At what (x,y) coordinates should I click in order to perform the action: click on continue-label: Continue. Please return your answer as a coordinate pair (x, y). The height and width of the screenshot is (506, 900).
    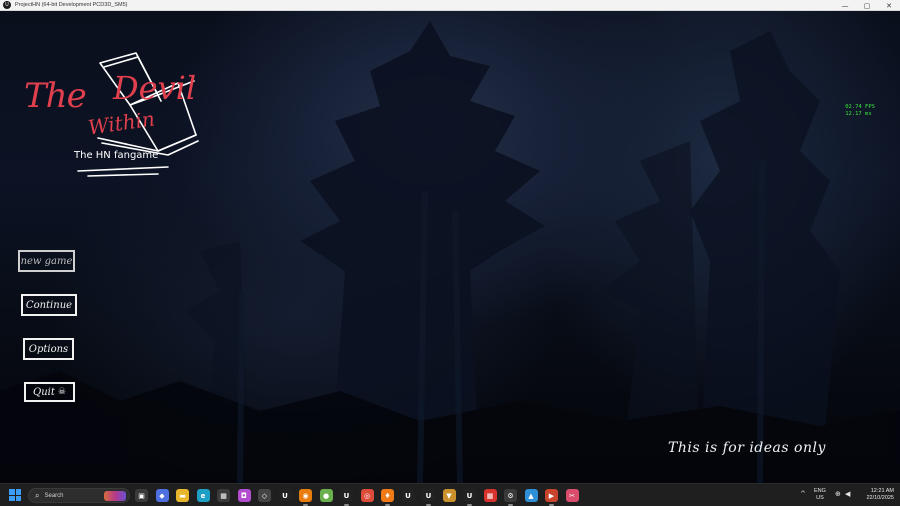
    Looking at the image, I should click on (49, 305).